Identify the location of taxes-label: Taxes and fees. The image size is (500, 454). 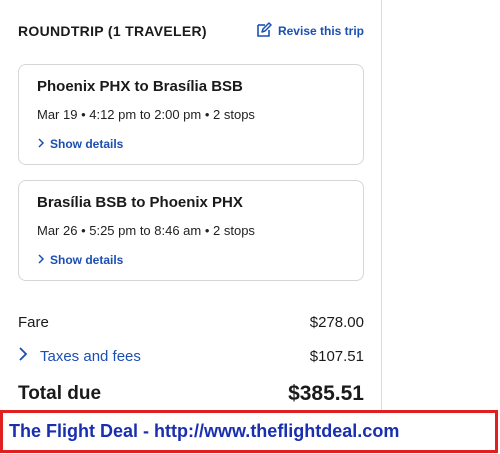
(90, 356).